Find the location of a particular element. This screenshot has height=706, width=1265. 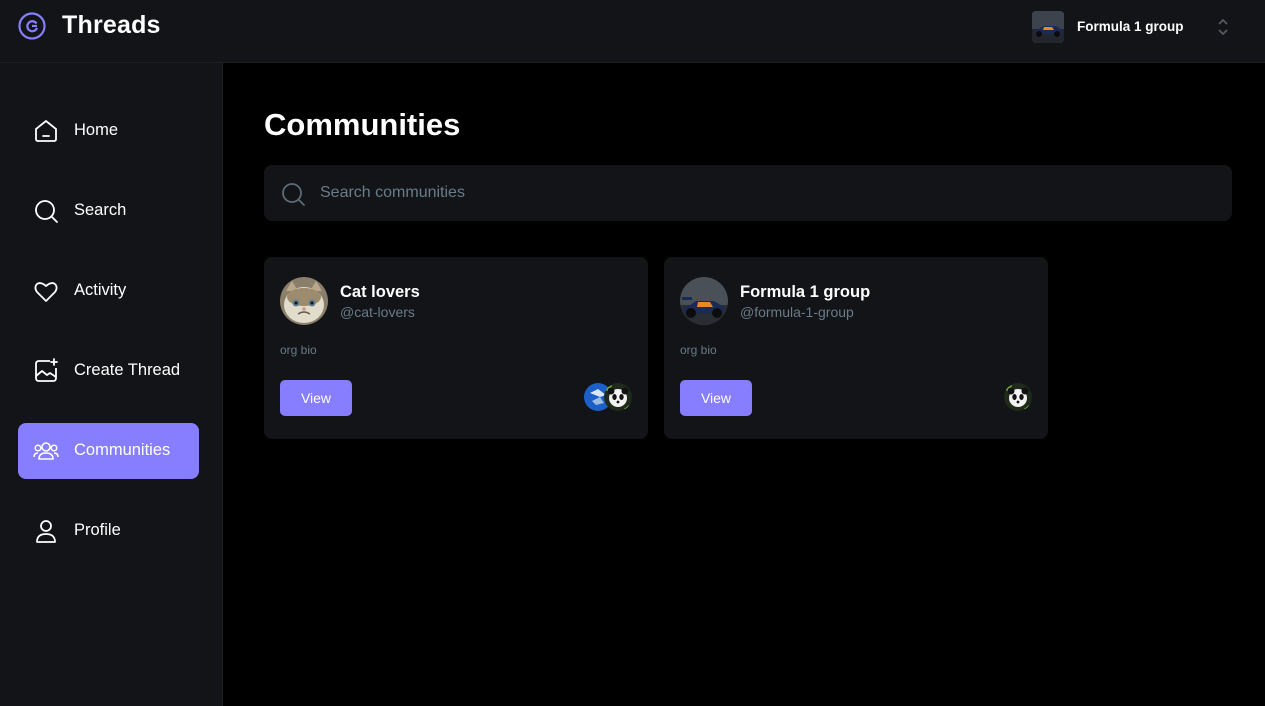

sidebar-item-label: Activity is located at coordinates (100, 290).